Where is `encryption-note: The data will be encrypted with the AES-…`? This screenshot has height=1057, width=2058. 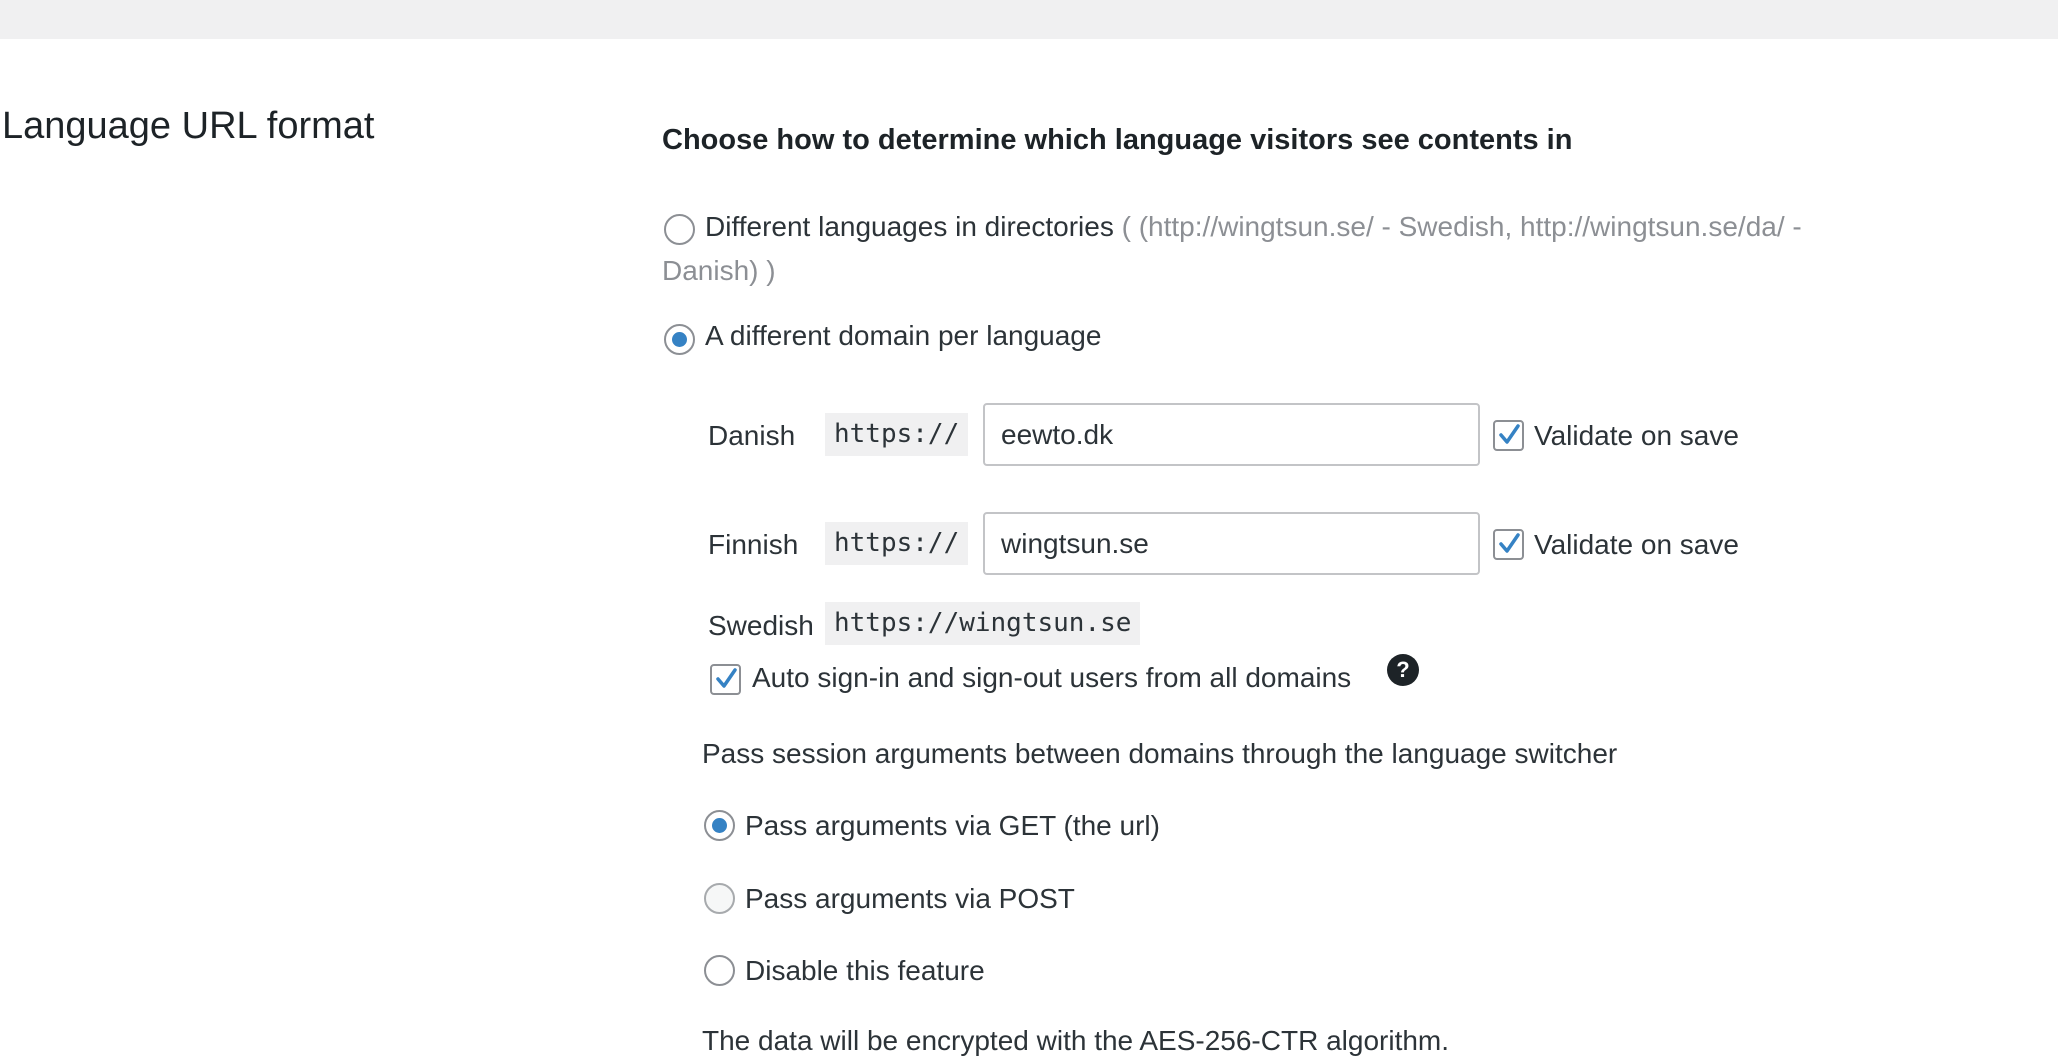 encryption-note: The data will be encrypted with the AES-… is located at coordinates (1076, 1040).